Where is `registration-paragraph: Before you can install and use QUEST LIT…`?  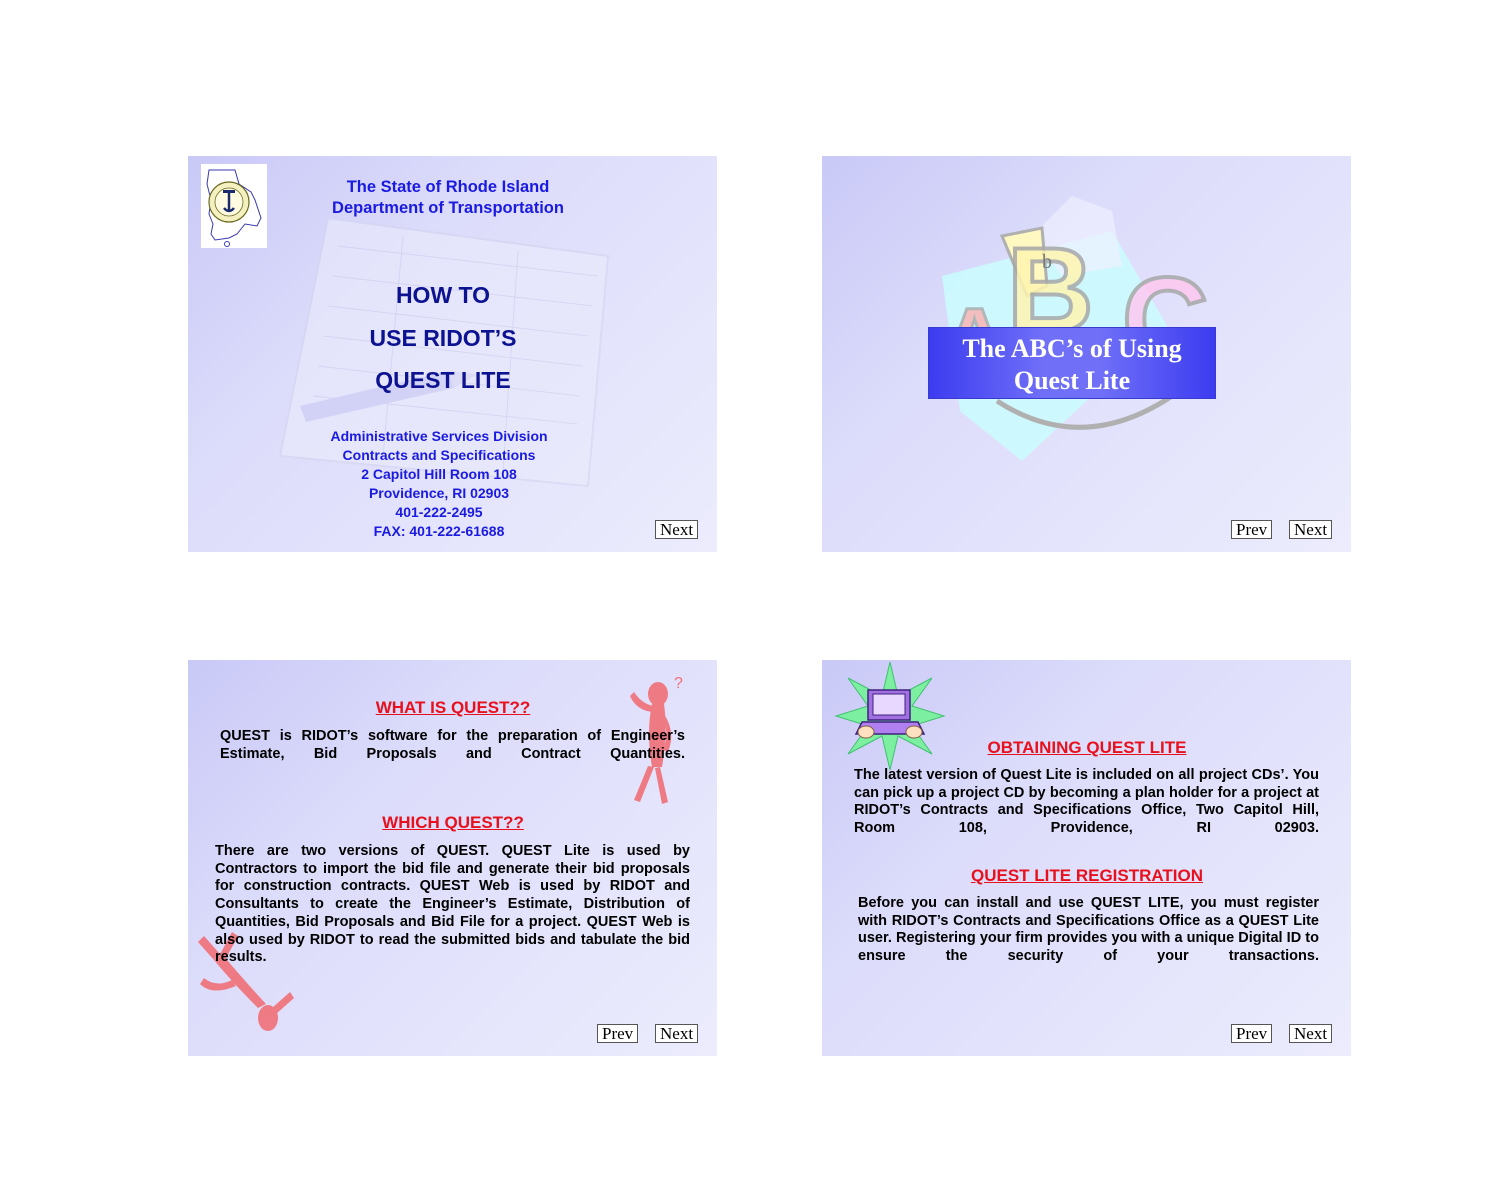 registration-paragraph: Before you can install and use QUEST LIT… is located at coordinates (1088, 930).